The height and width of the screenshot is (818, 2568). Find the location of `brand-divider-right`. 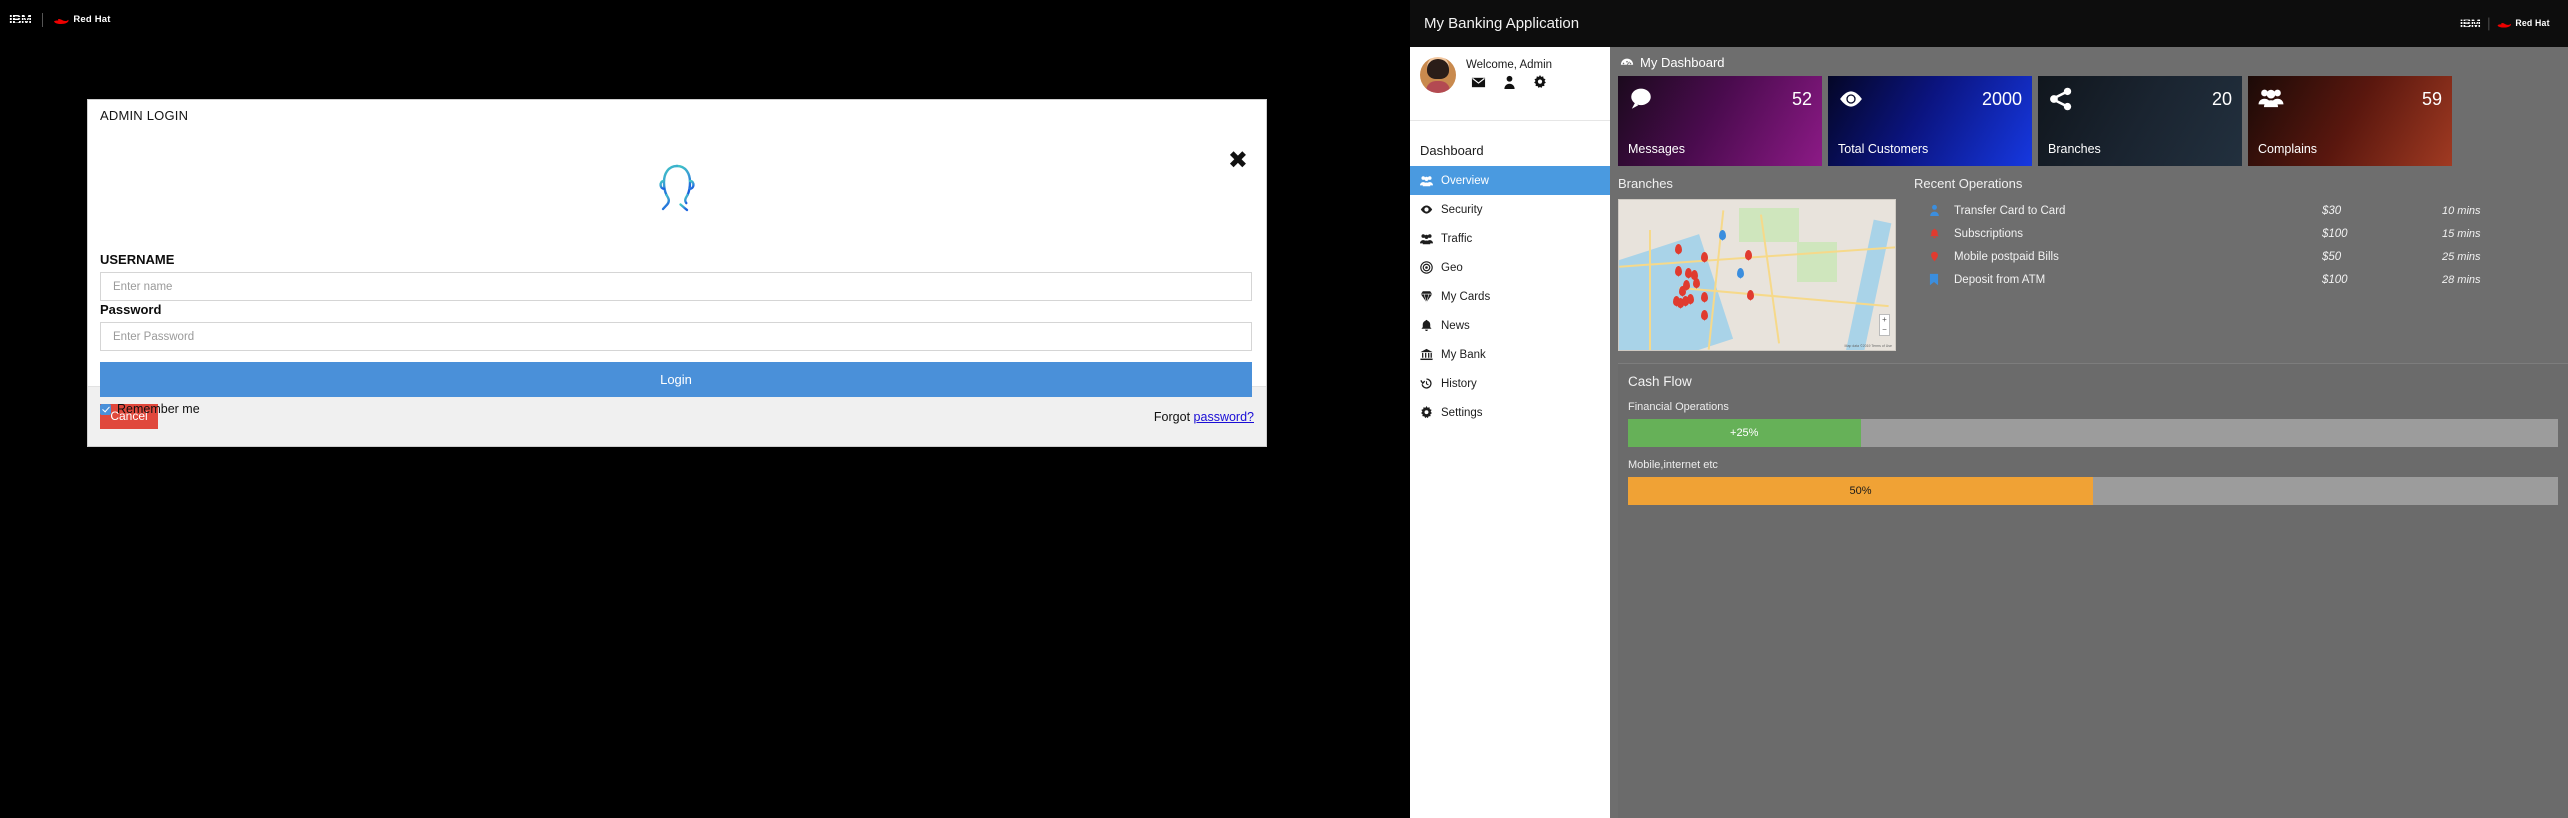

brand-divider-right is located at coordinates (2489, 23).